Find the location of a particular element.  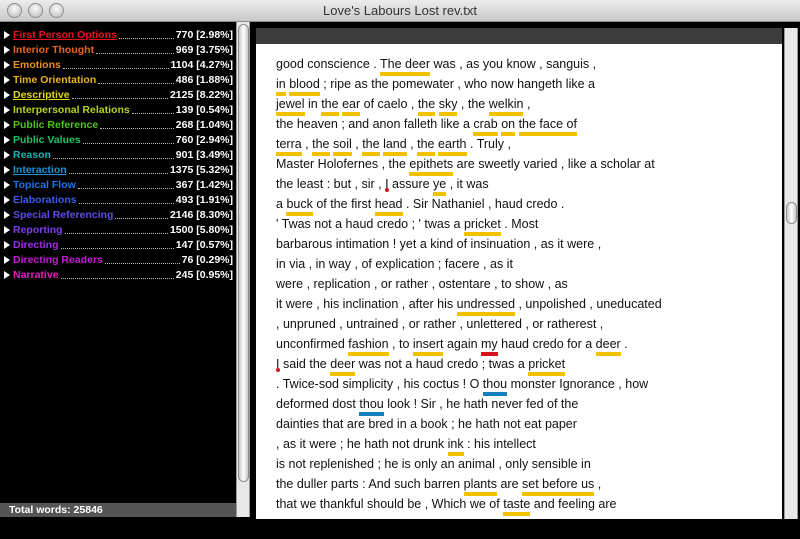

category-count: 1104 [4.27%] is located at coordinates (201, 65).